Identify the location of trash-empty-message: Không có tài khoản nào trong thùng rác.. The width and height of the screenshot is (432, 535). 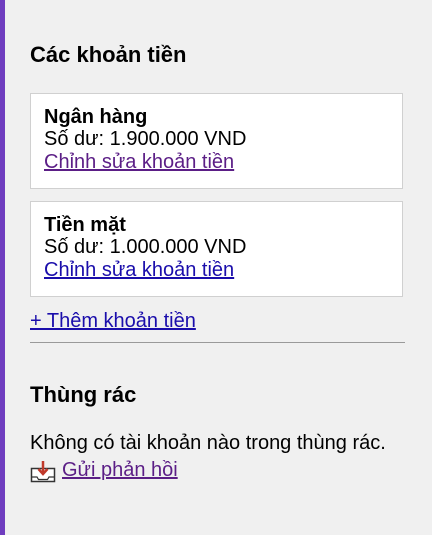
(208, 443).